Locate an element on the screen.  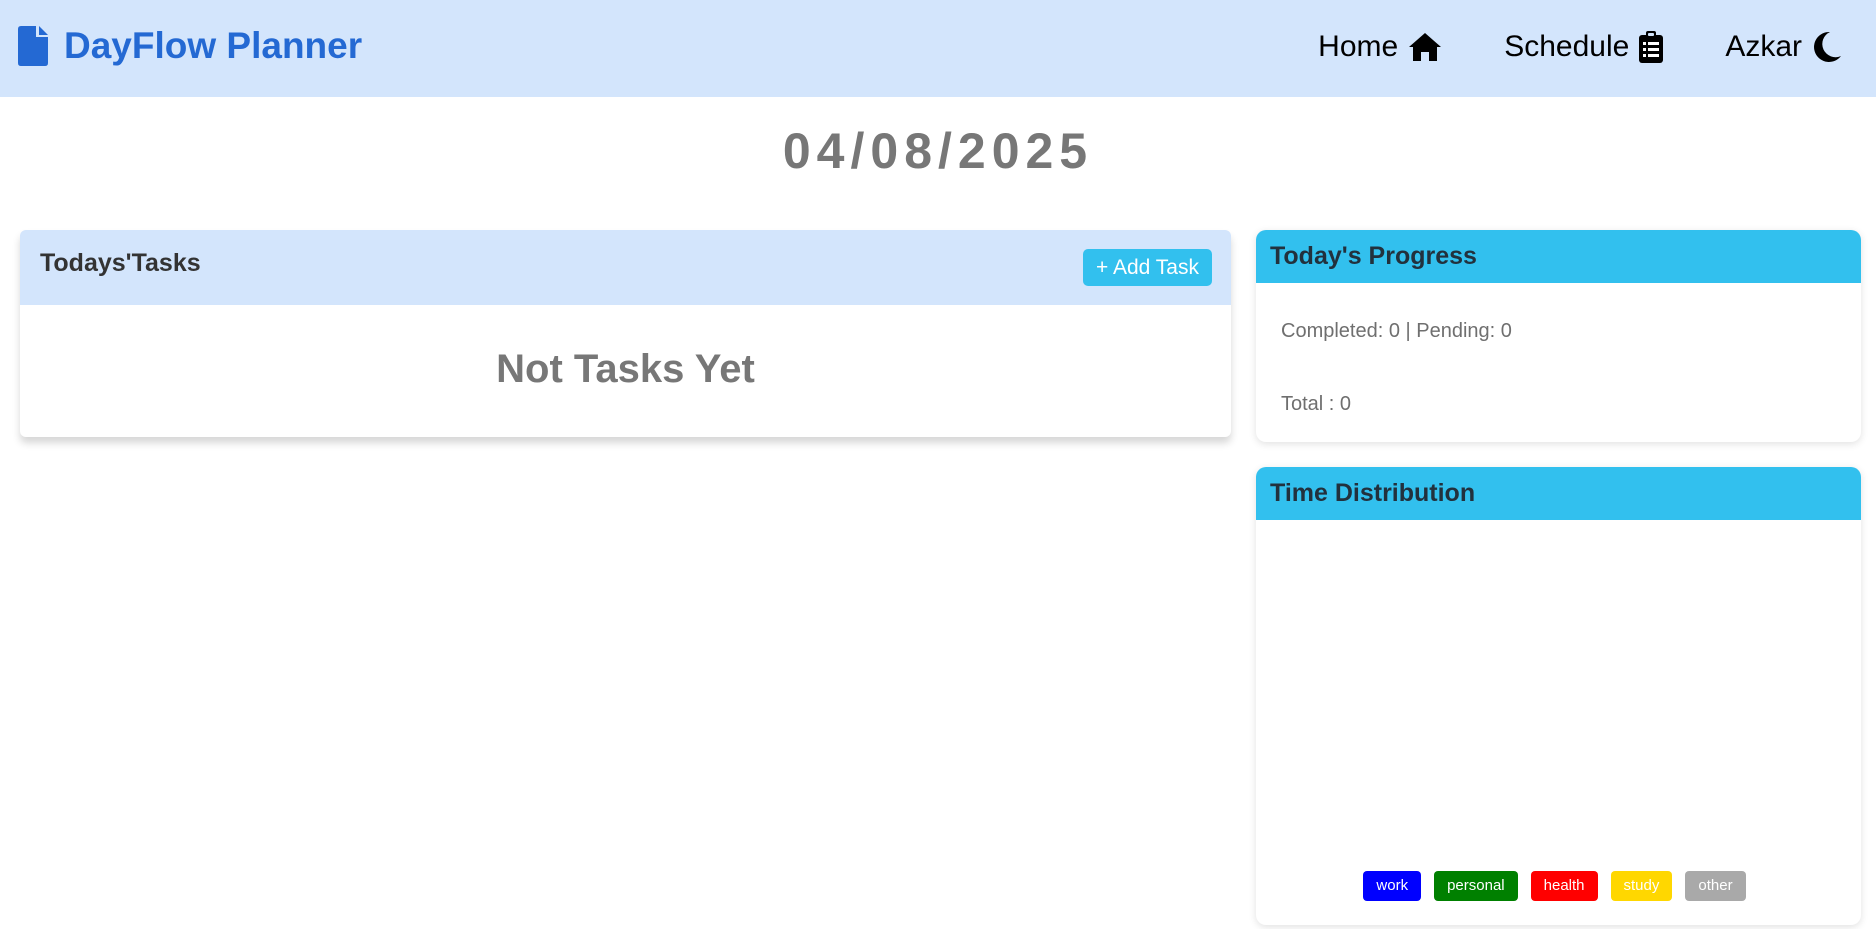
nav-link-home: Home is located at coordinates (1380, 47).